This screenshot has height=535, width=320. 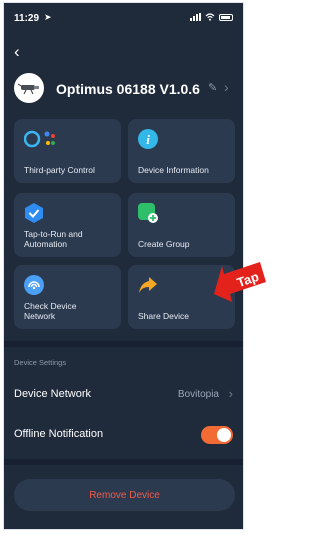 What do you see at coordinates (128, 89) in the screenshot?
I see `device-title: Optimus 06188 V1.0.6` at bounding box center [128, 89].